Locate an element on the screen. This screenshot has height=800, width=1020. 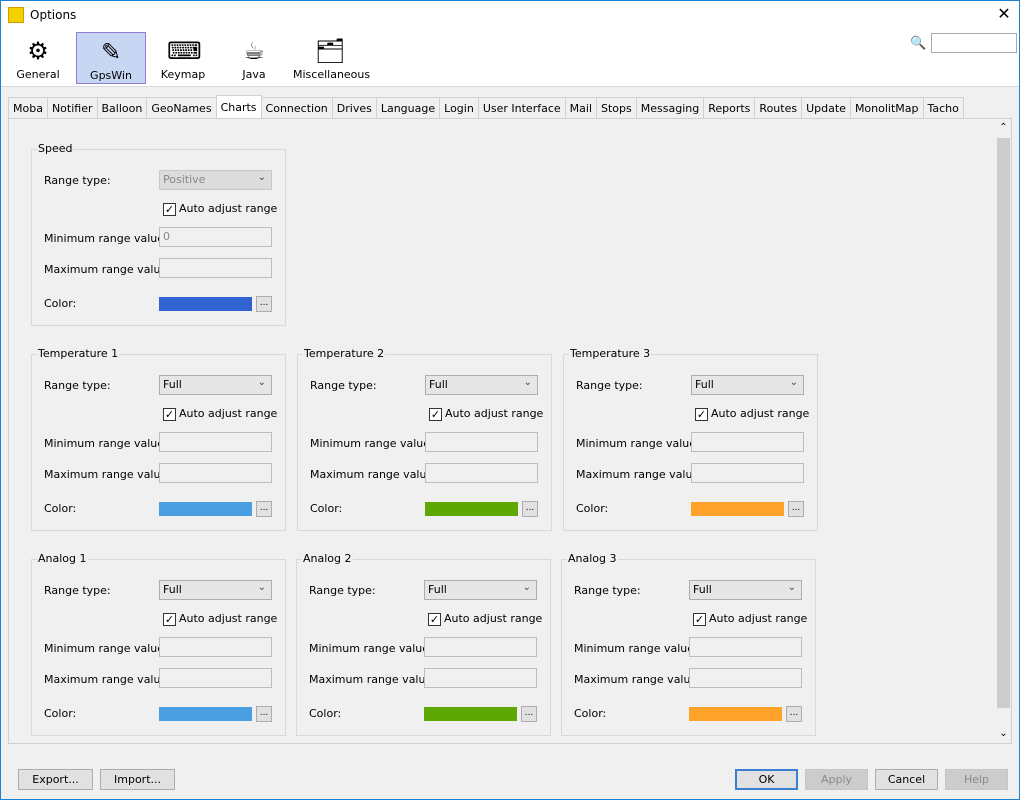
tab-update: Update is located at coordinates (826, 108).